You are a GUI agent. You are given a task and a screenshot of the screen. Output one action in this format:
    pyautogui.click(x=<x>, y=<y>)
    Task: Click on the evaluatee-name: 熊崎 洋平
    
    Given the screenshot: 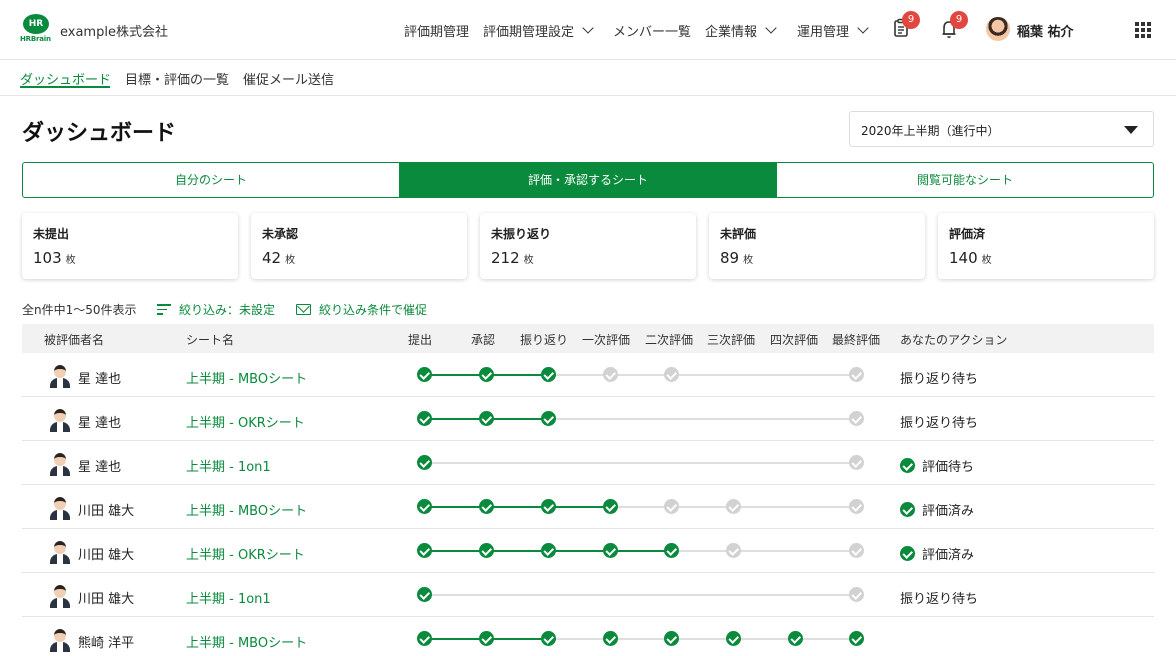 What is the action you would take?
    pyautogui.click(x=106, y=641)
    